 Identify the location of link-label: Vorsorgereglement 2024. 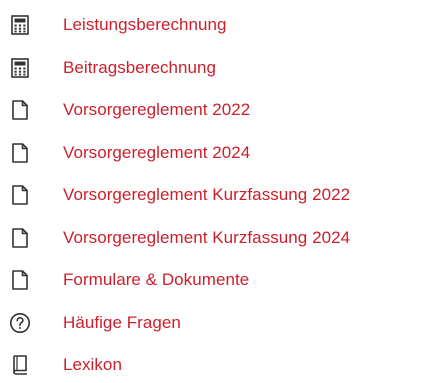
(156, 153).